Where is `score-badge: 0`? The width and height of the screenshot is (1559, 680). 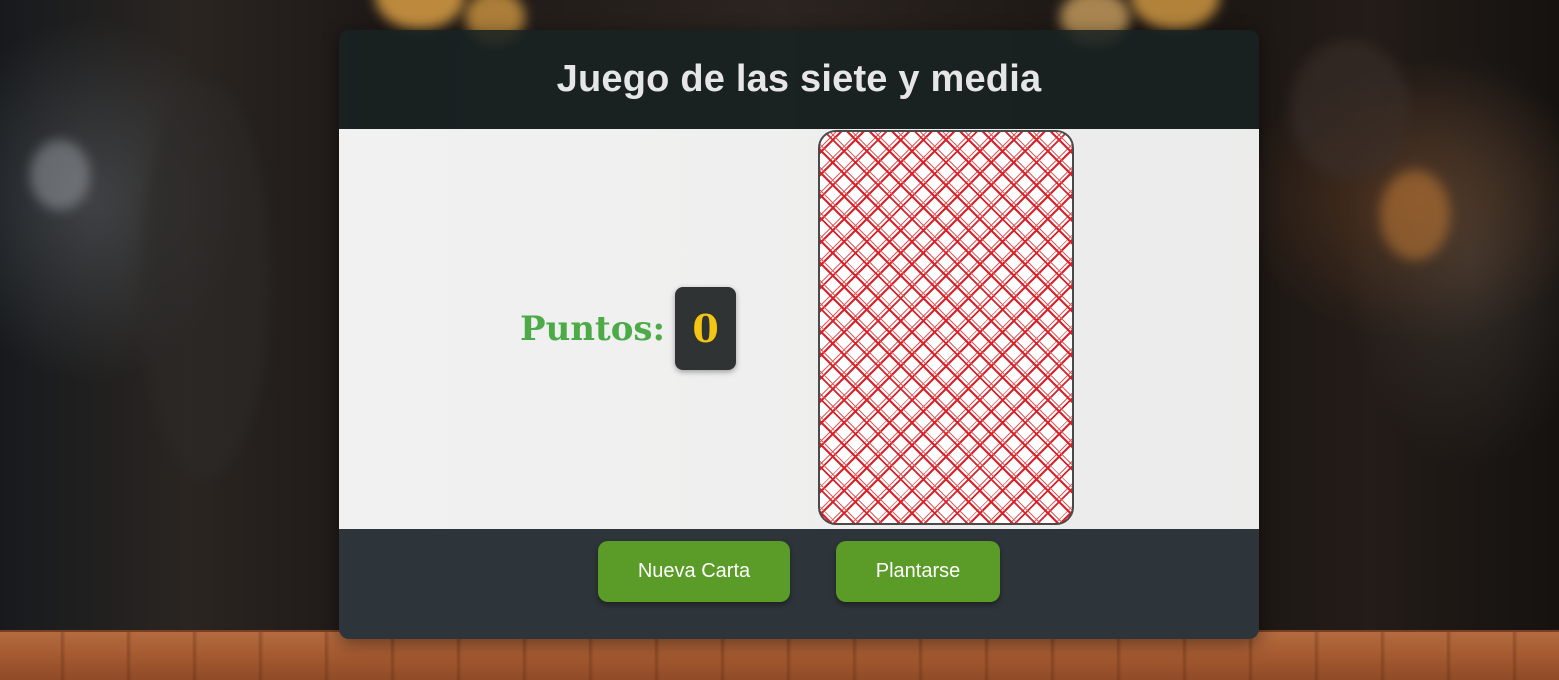 score-badge: 0 is located at coordinates (706, 328).